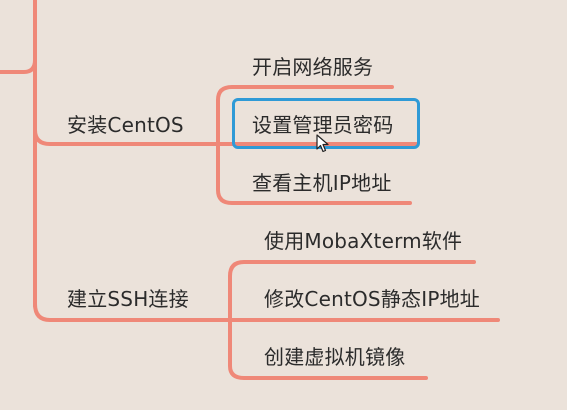 This screenshot has width=567, height=410. I want to click on root-connector, so click(18, 37).